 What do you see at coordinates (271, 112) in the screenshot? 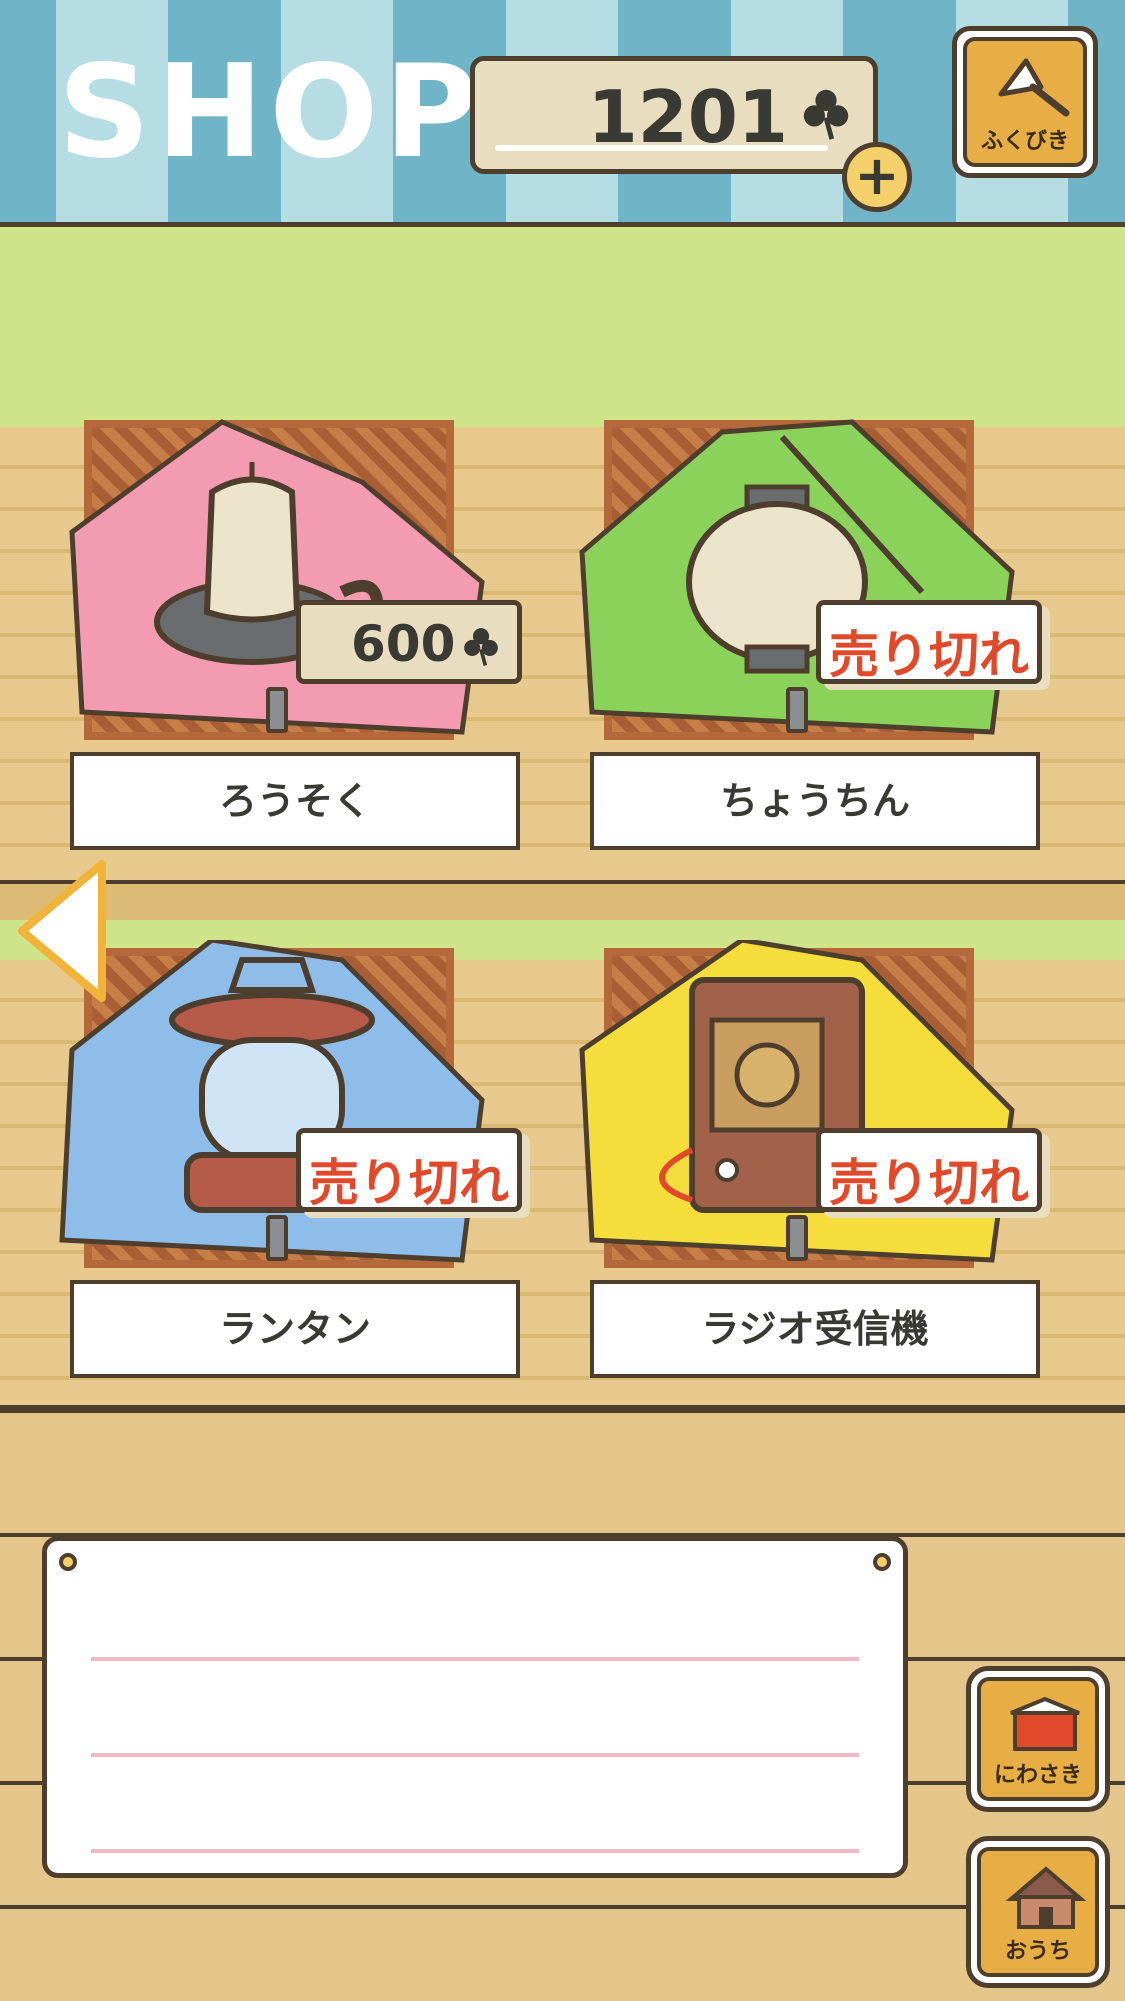
I see `page-title: SHOP` at bounding box center [271, 112].